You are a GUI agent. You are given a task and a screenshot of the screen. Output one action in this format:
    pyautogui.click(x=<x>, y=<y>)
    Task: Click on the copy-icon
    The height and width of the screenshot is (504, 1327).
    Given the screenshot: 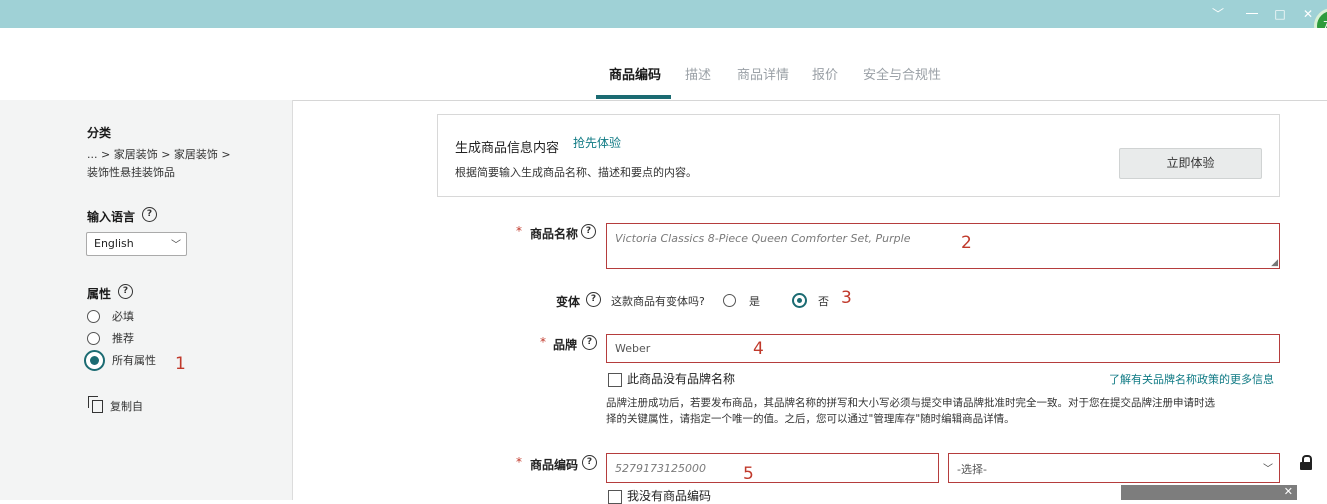 What is the action you would take?
    pyautogui.click(x=95, y=404)
    